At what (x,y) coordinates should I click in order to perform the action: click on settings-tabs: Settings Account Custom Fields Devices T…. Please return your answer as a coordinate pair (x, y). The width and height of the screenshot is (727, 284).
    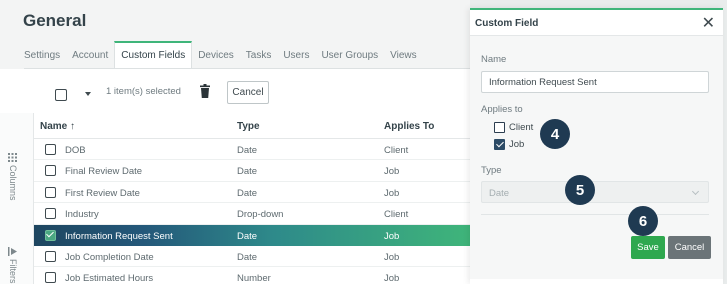
    Looking at the image, I should click on (223, 54).